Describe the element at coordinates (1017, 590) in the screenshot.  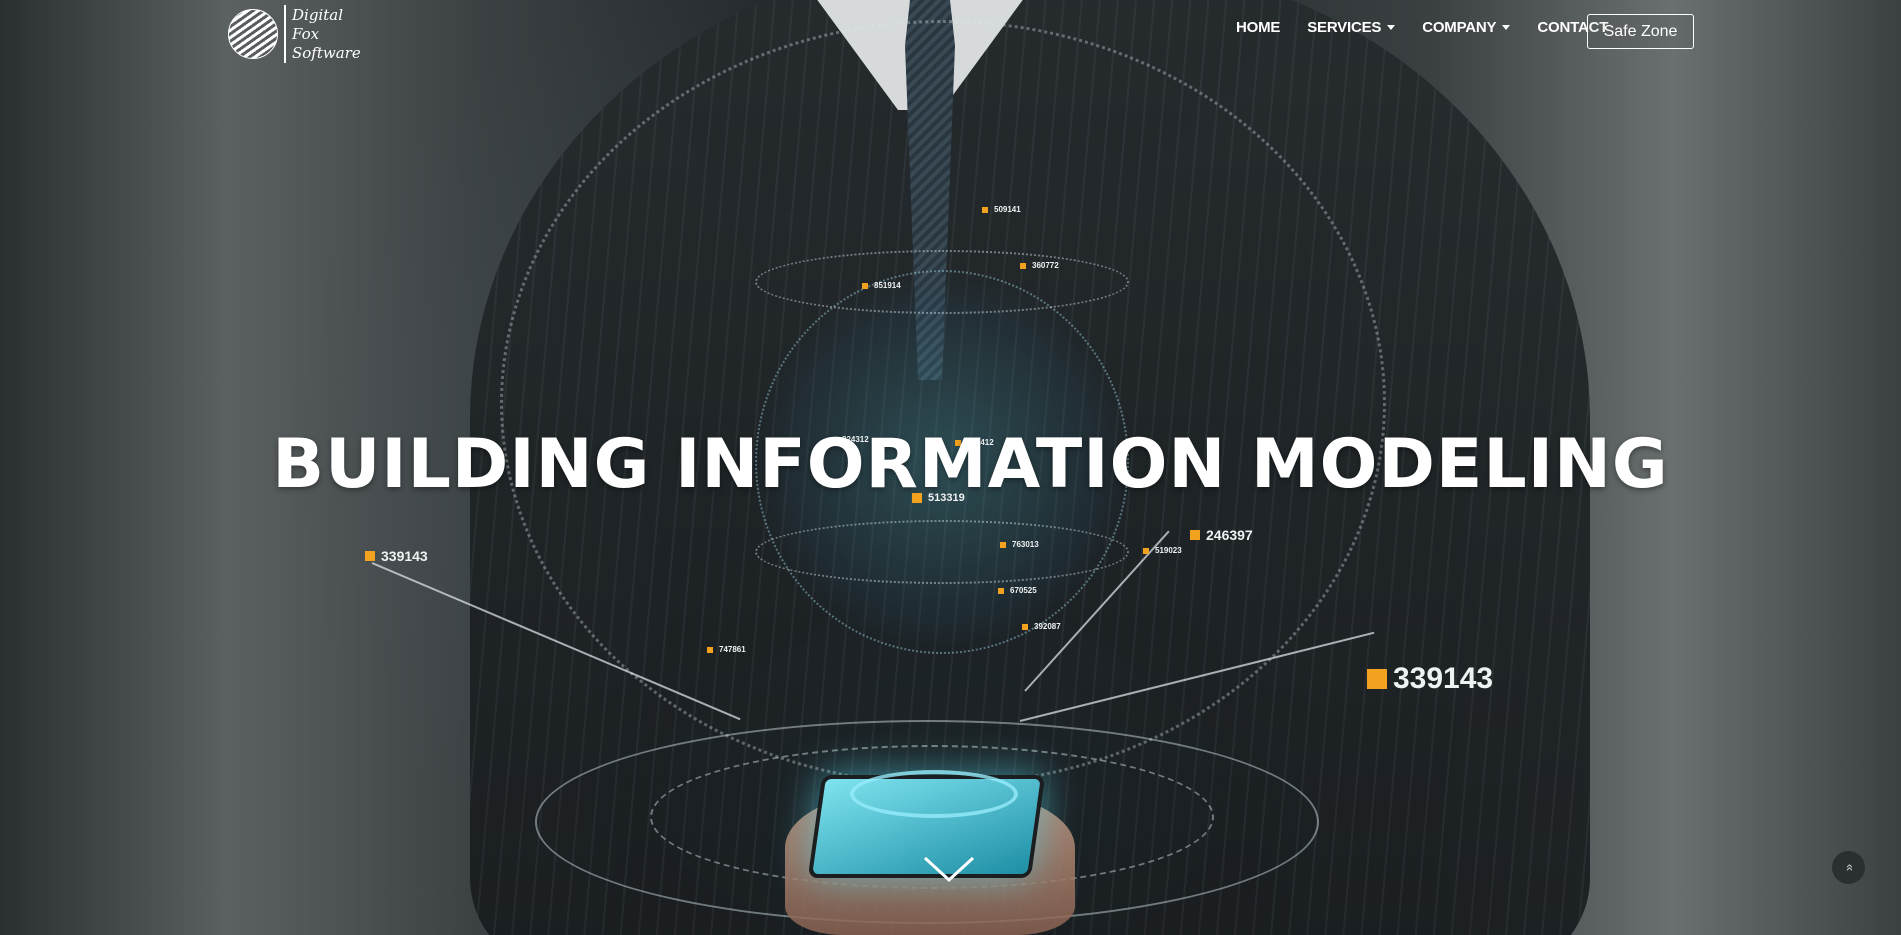
I see `data-tag: 670525` at that location.